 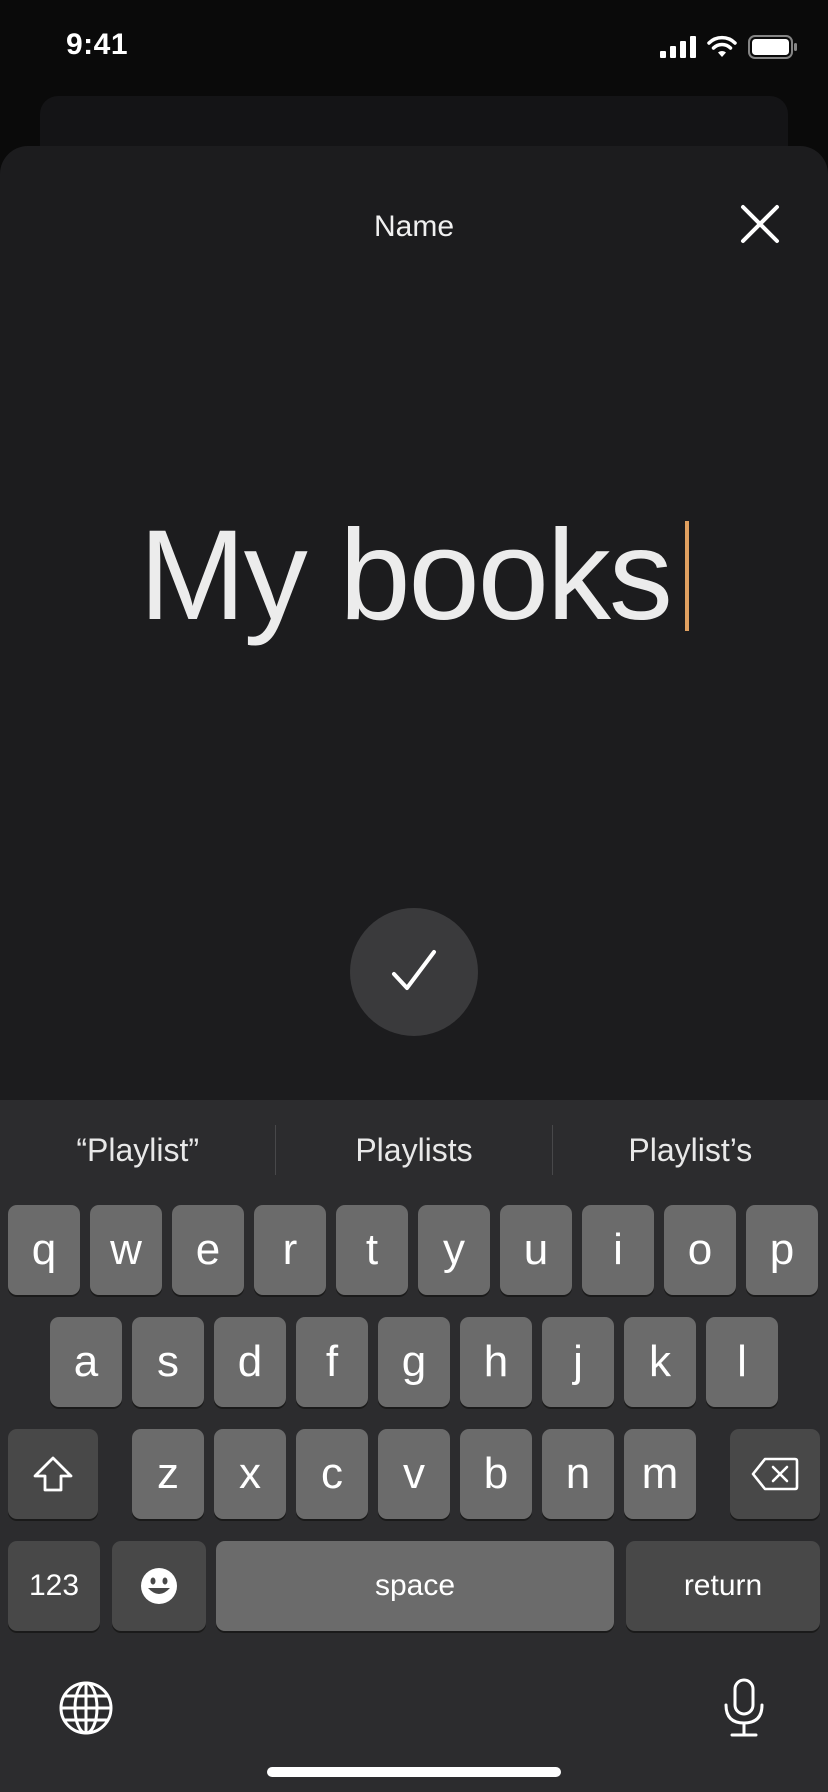 I want to click on shift-key, so click(x=53, y=1474).